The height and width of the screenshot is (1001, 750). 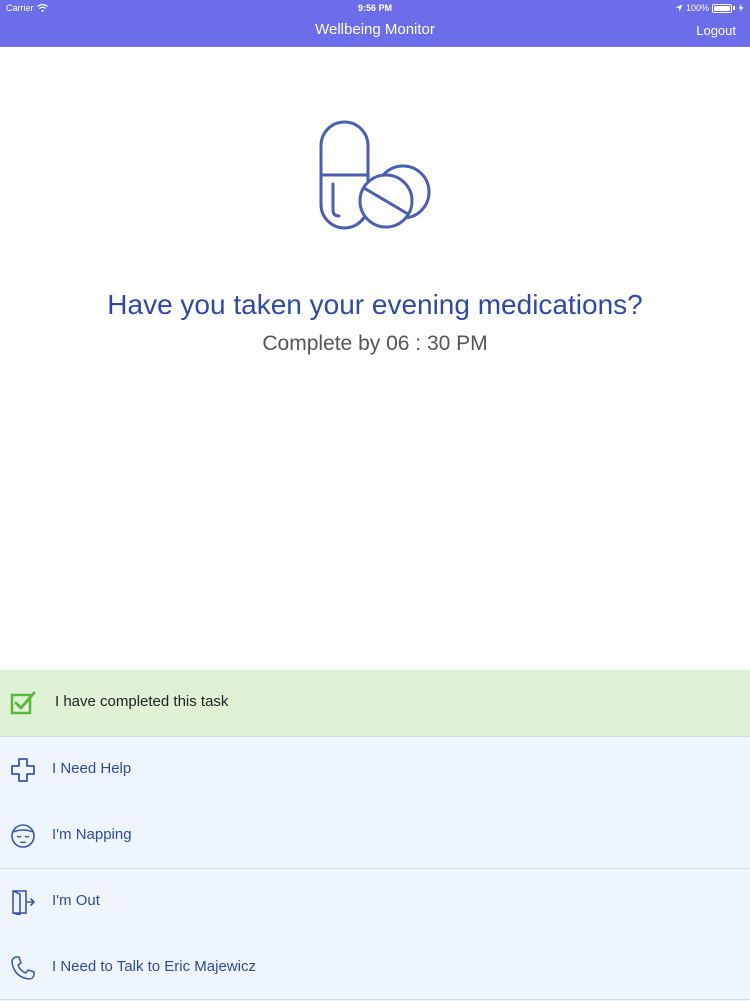 I want to click on option-label: I'm Out, so click(x=76, y=900).